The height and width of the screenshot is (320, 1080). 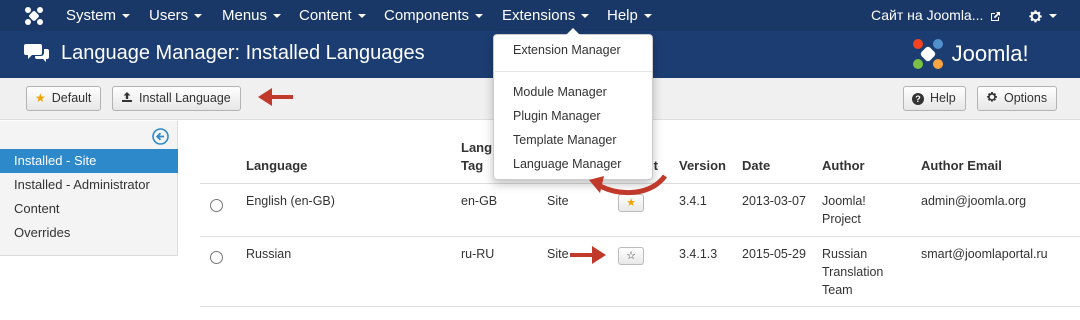 What do you see at coordinates (55, 160) in the screenshot?
I see `sidebar-item-label: Installed - Site` at bounding box center [55, 160].